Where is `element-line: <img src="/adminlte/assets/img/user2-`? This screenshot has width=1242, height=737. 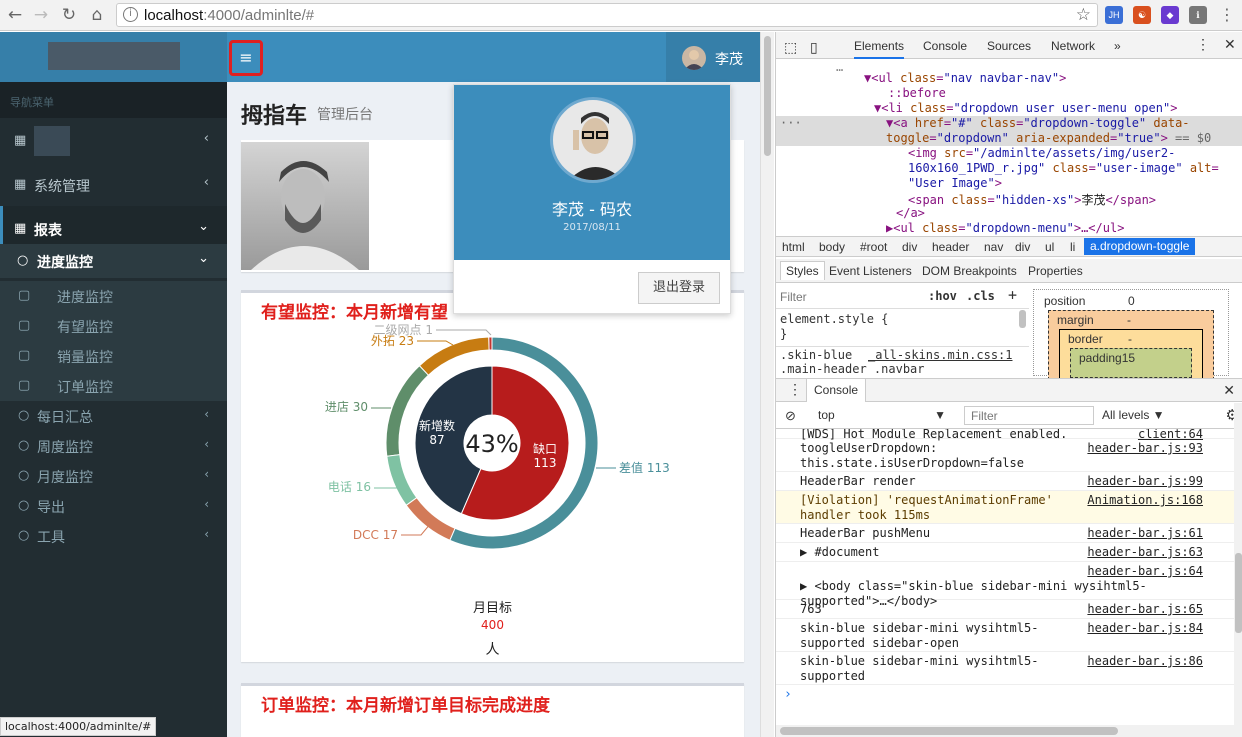
element-line: <img src="/adminlte/assets/img/user2- is located at coordinates (1041, 153).